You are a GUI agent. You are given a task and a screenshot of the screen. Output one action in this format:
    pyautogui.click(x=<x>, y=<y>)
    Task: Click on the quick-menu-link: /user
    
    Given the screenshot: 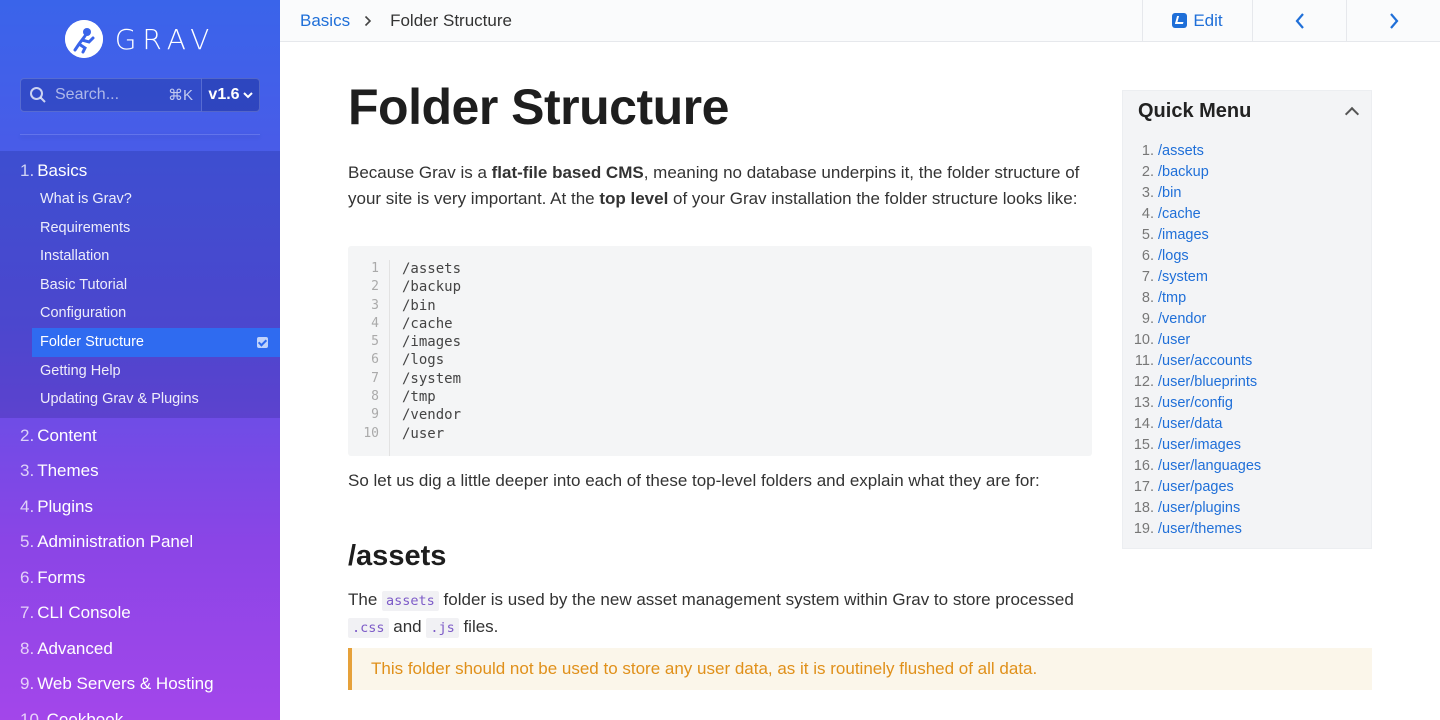 What is the action you would take?
    pyautogui.click(x=1174, y=340)
    